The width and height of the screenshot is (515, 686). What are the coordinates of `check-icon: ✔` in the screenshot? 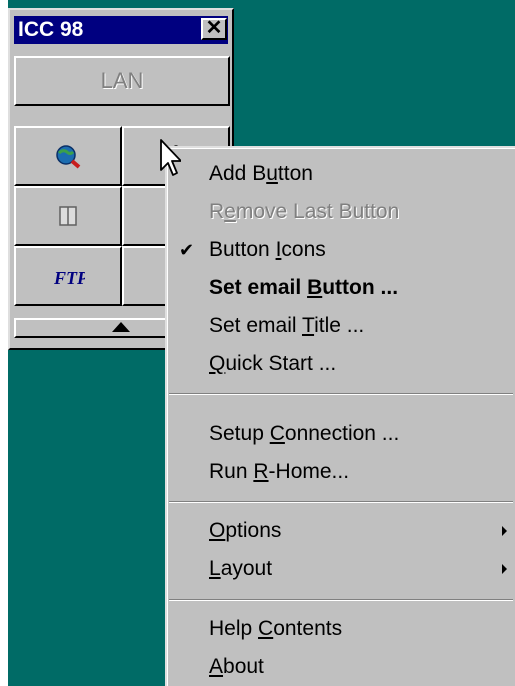 It's located at (187, 250).